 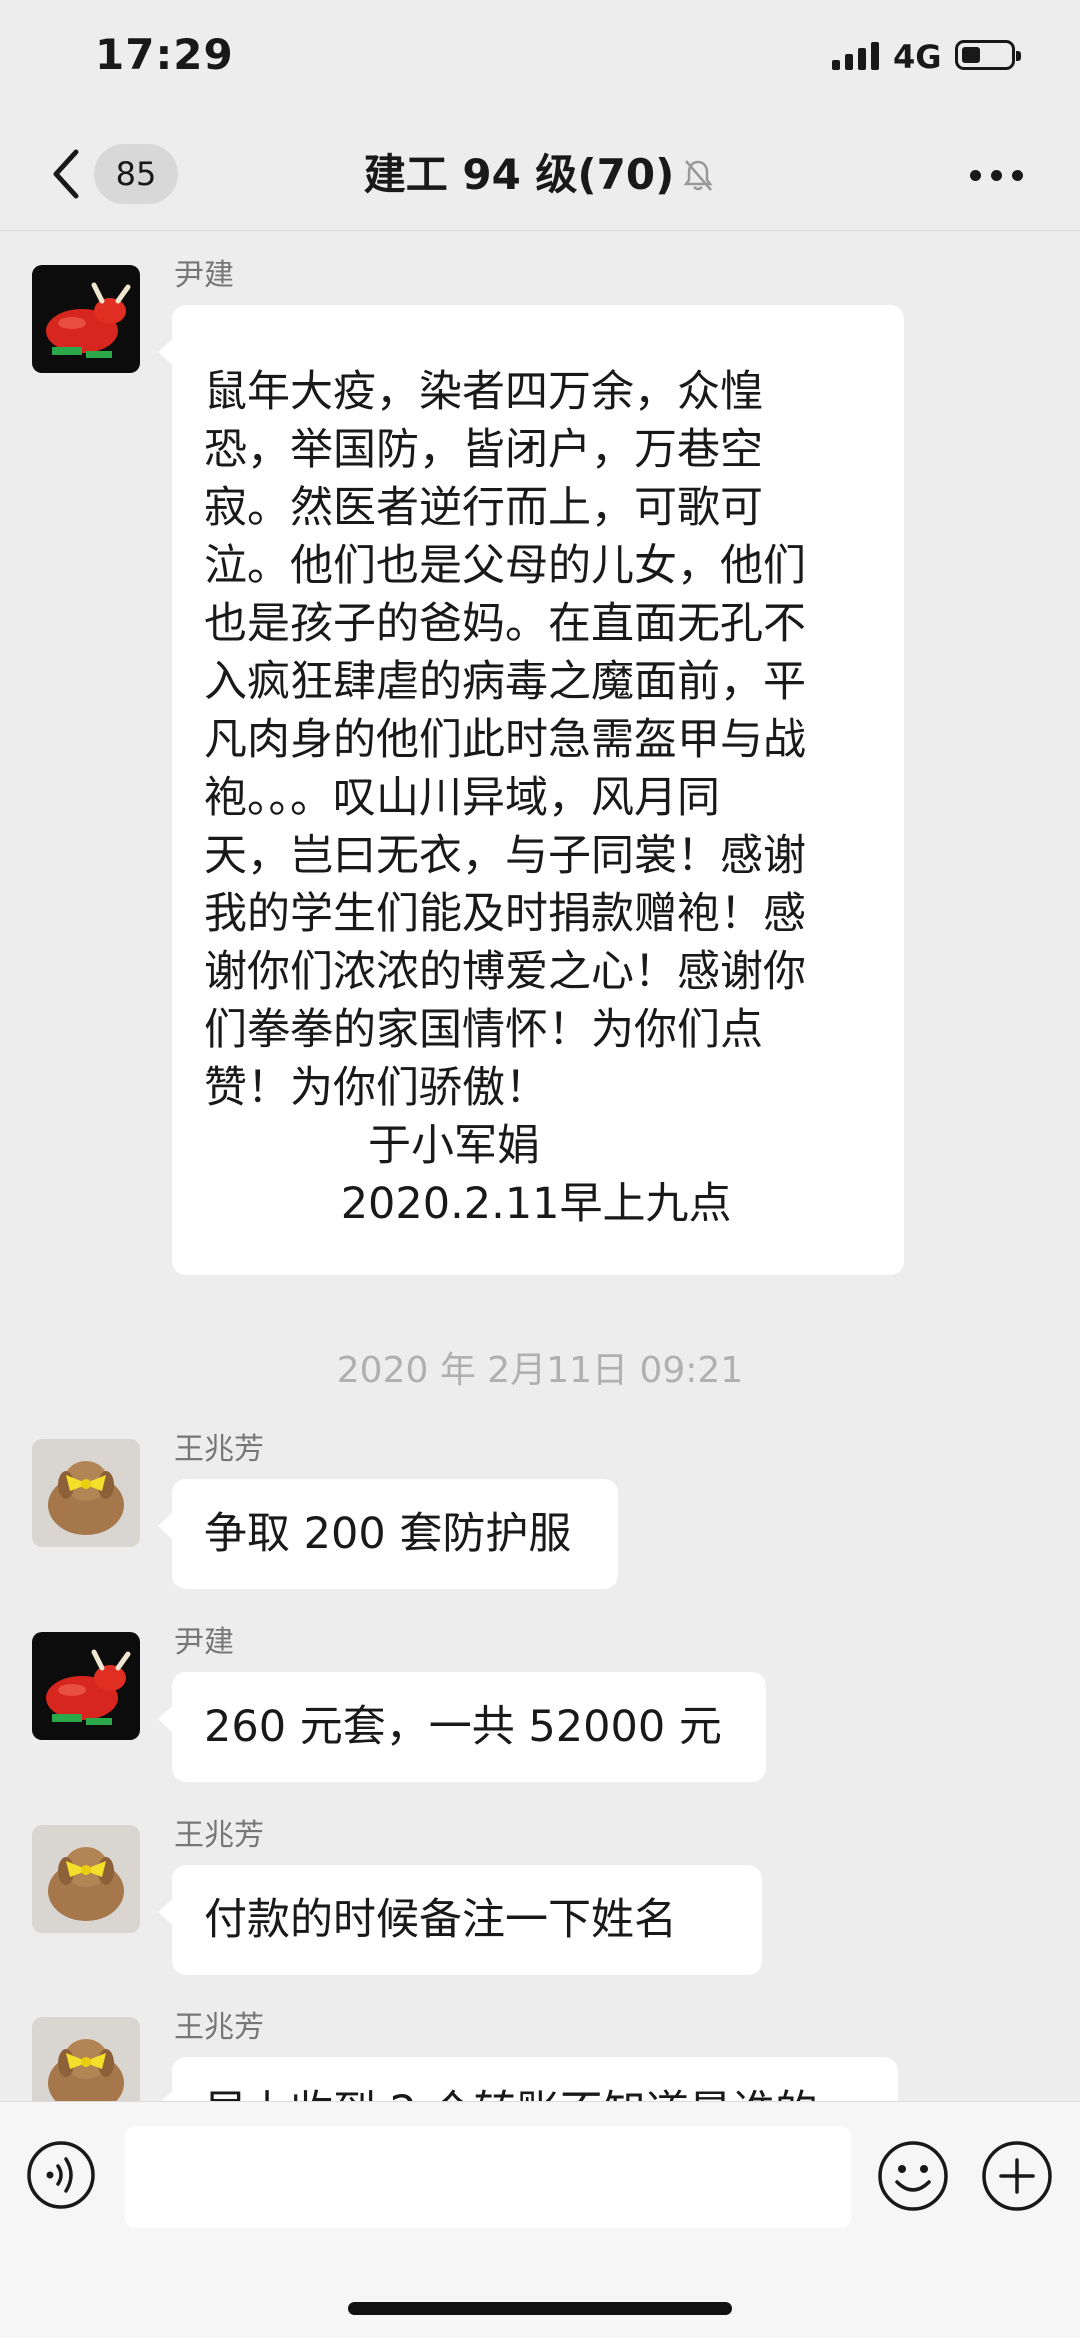 What do you see at coordinates (460, 1920) in the screenshot?
I see `message-bubble: 付款的时候备注一下姓名` at bounding box center [460, 1920].